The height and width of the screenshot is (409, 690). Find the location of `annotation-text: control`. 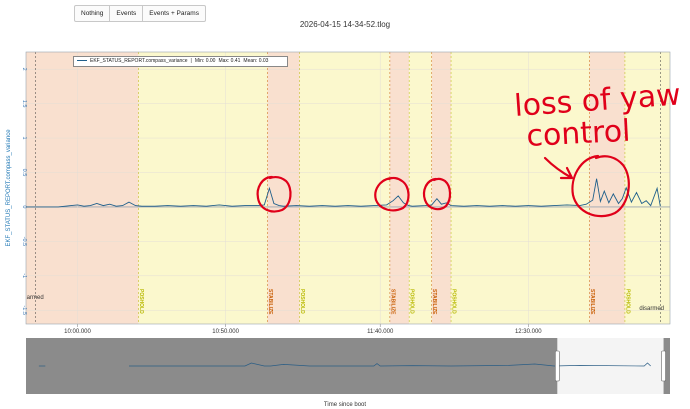

annotation-text: control is located at coordinates (579, 134).